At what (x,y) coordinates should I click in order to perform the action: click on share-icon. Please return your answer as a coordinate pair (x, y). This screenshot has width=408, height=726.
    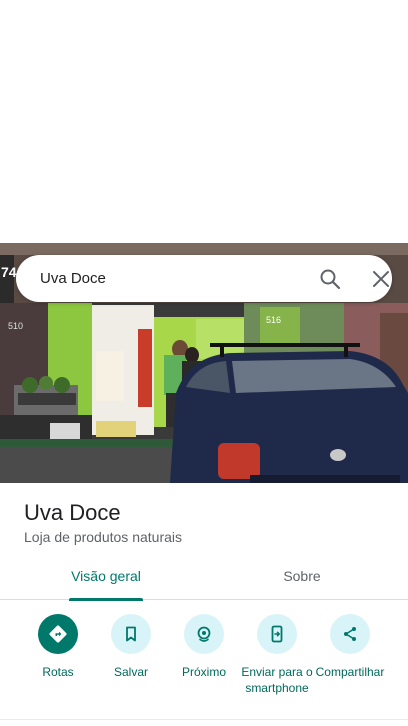
    Looking at the image, I should click on (350, 634).